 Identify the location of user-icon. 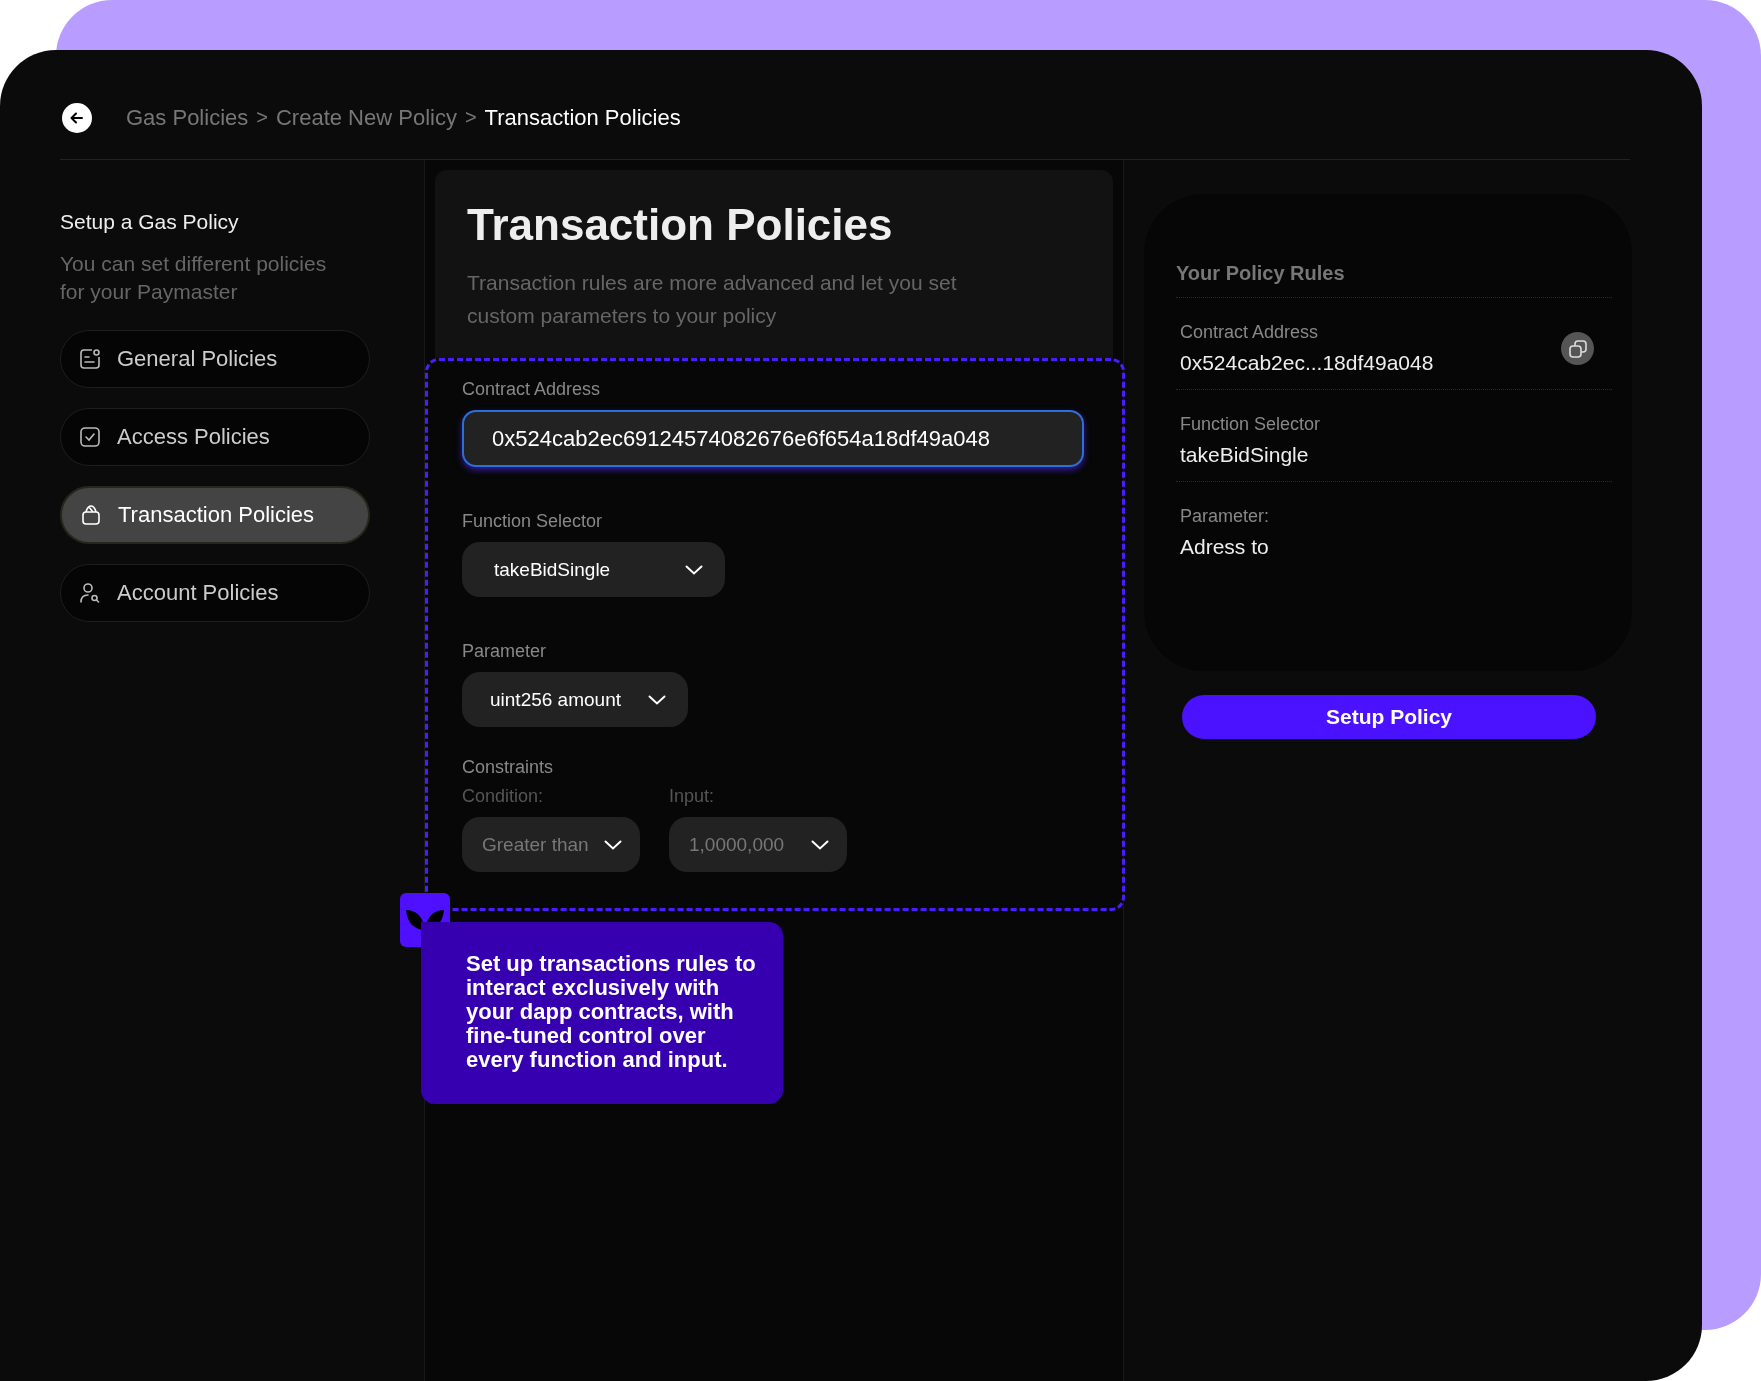
(90, 593).